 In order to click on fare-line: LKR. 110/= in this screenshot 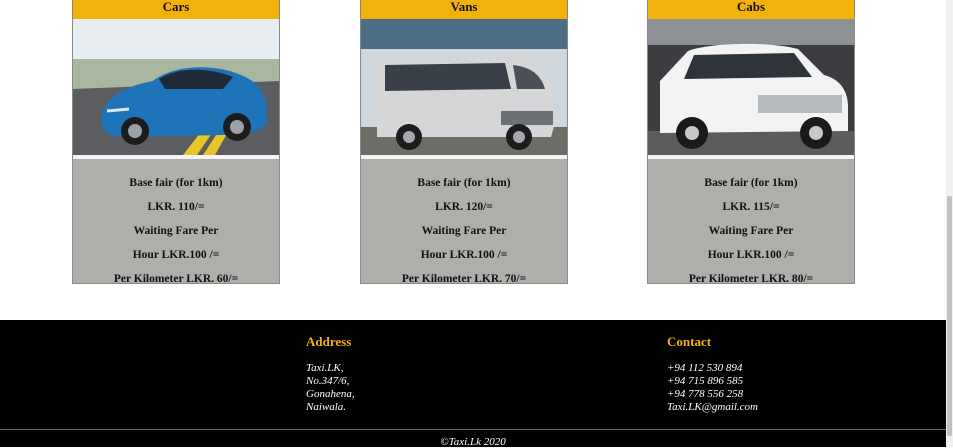, I will do `click(176, 207)`.